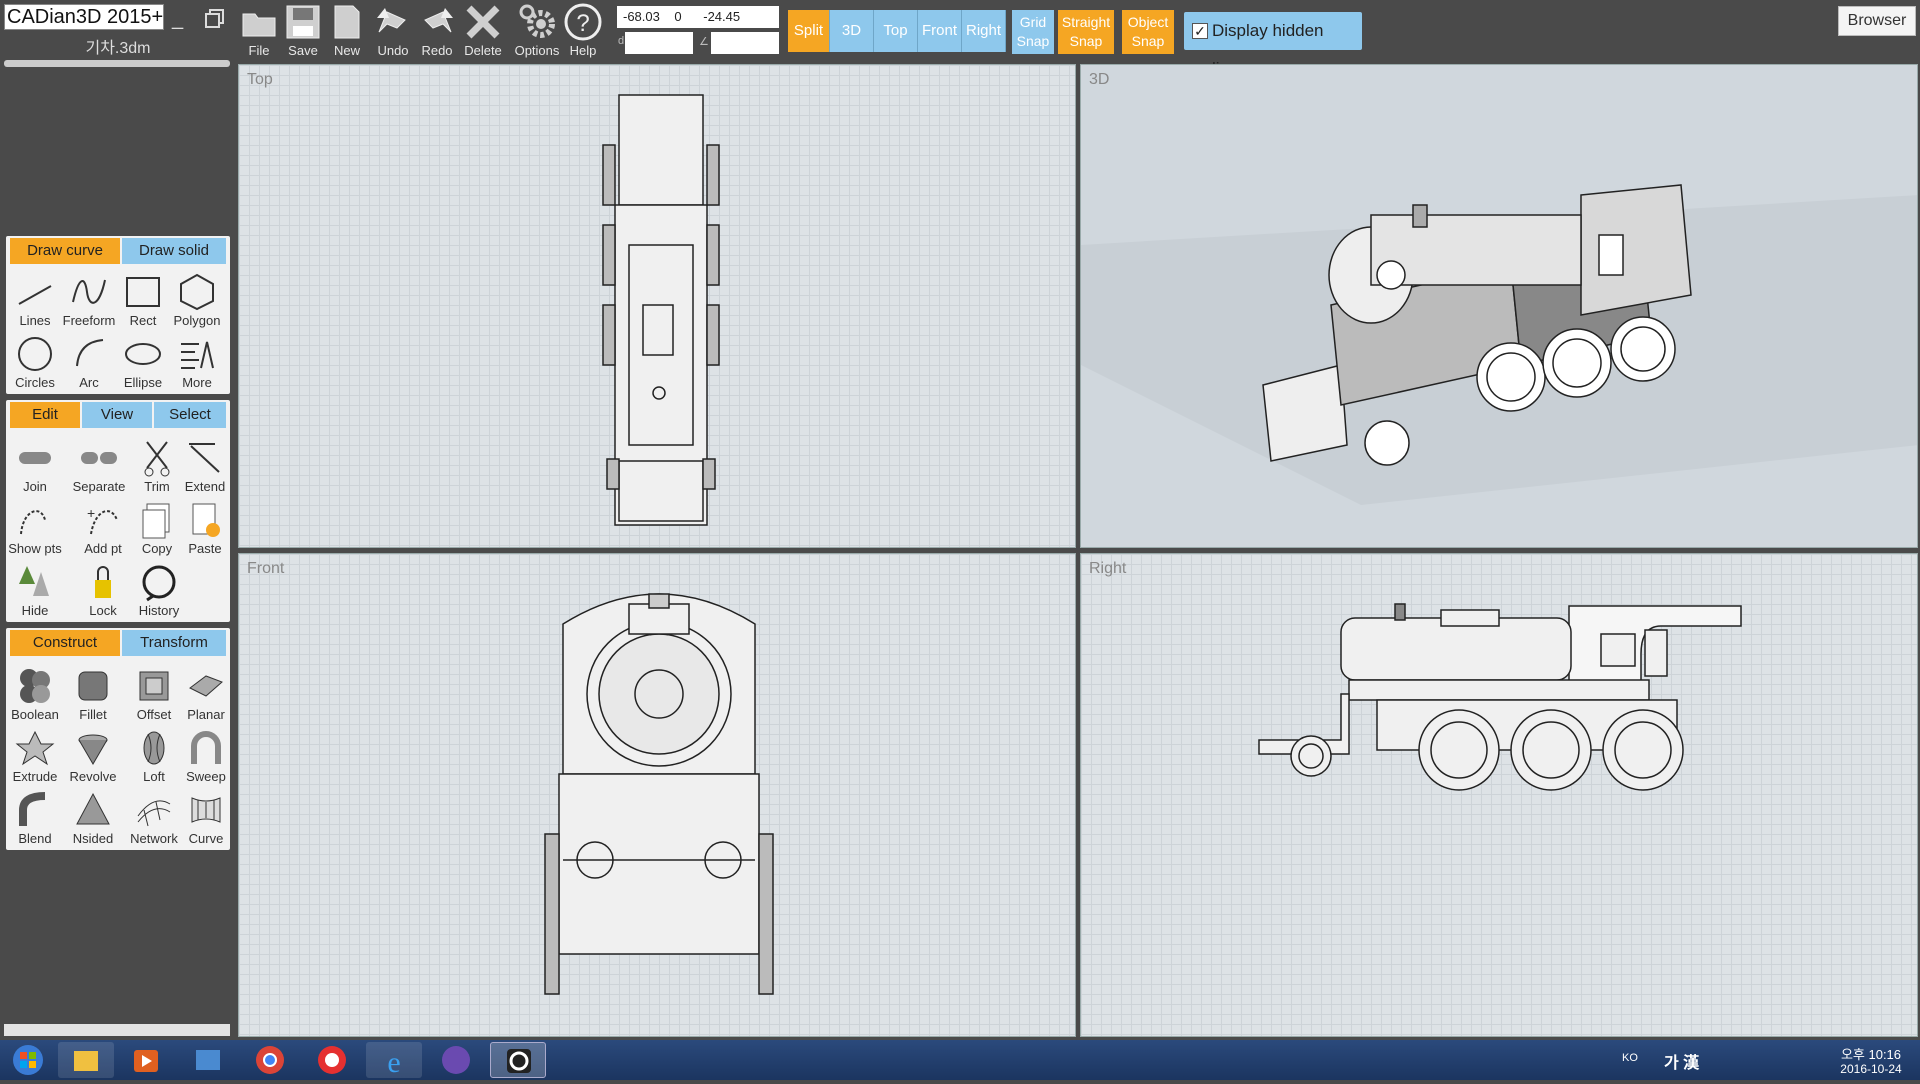  I want to click on ime-indicator: 가 漢, so click(1681, 1061).